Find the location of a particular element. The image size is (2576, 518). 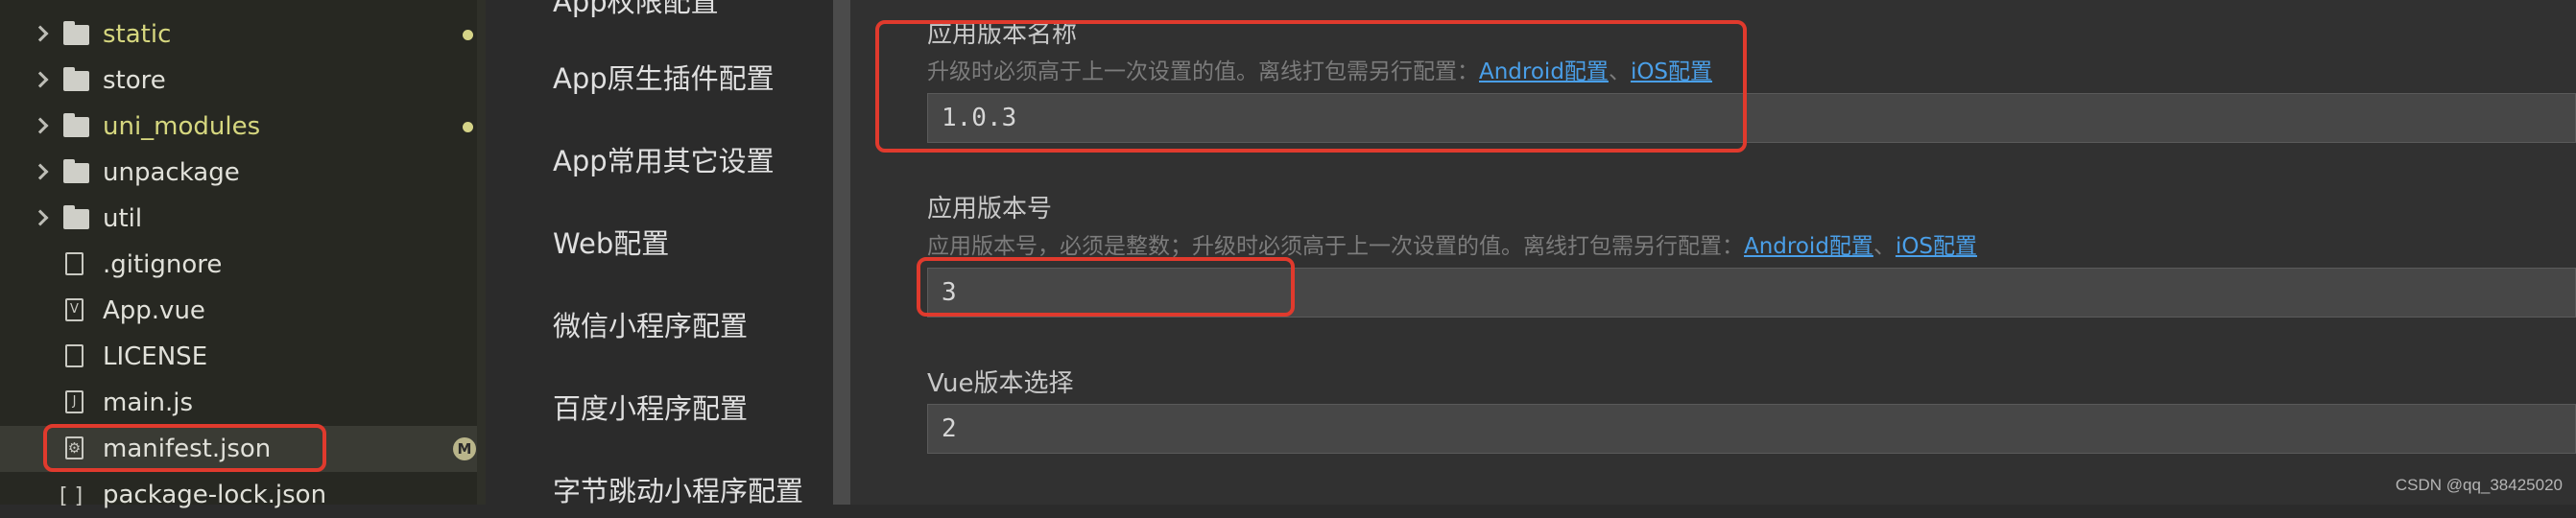

tree-item-main-js: J main.js is located at coordinates (238, 403).